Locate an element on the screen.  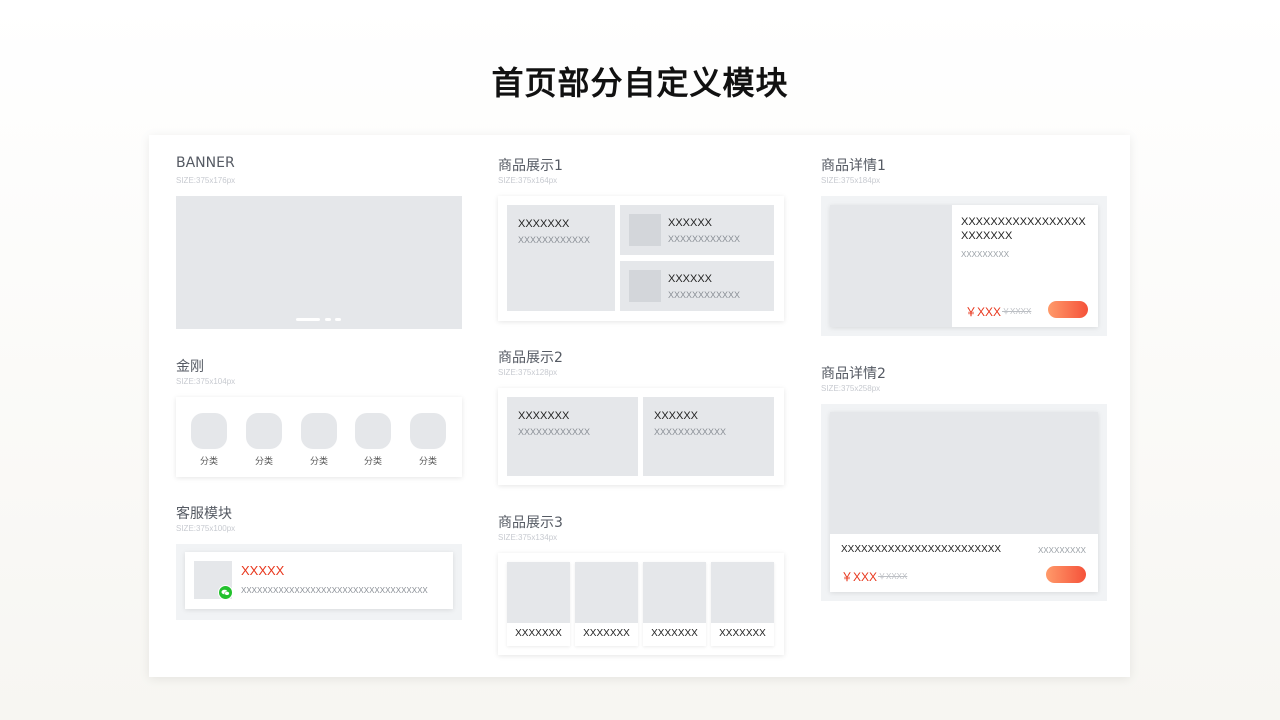
service-desc: XXXXXXXXXXXXXXXXXXXXXXXXXXXXXXXXXXX is located at coordinates (334, 590).